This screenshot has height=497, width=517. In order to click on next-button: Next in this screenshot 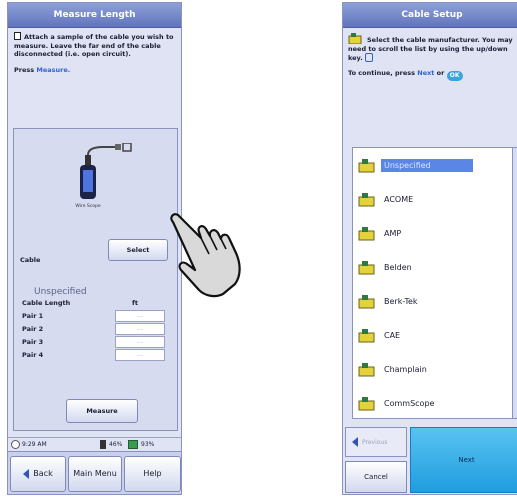, I will do `click(463, 460)`.